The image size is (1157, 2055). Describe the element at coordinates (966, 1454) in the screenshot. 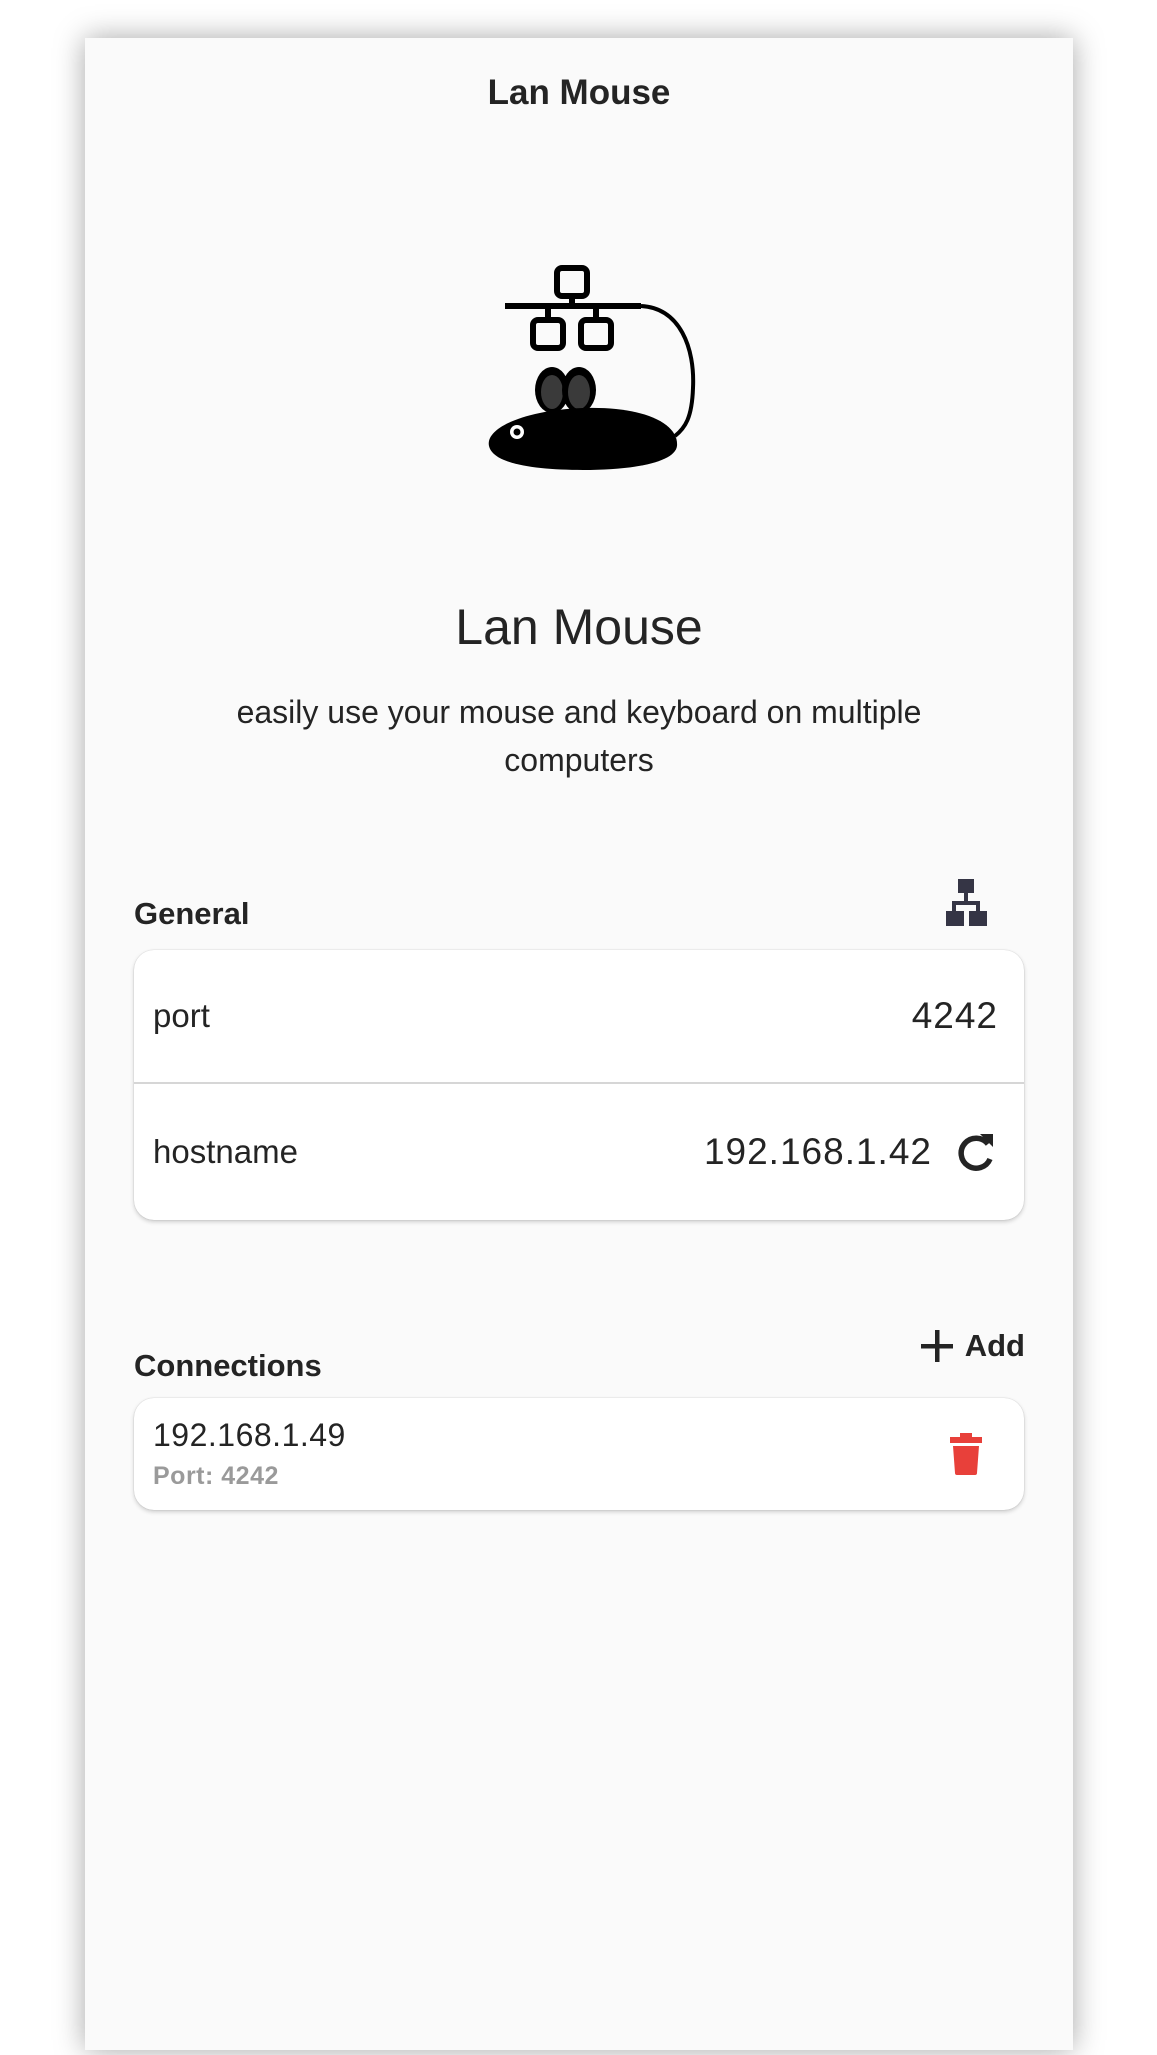

I see `trash-icon` at that location.